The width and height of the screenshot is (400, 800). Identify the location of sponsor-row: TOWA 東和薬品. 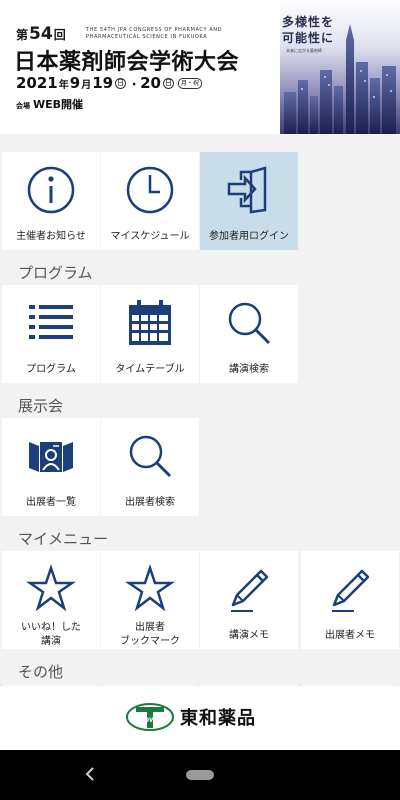
(191, 717).